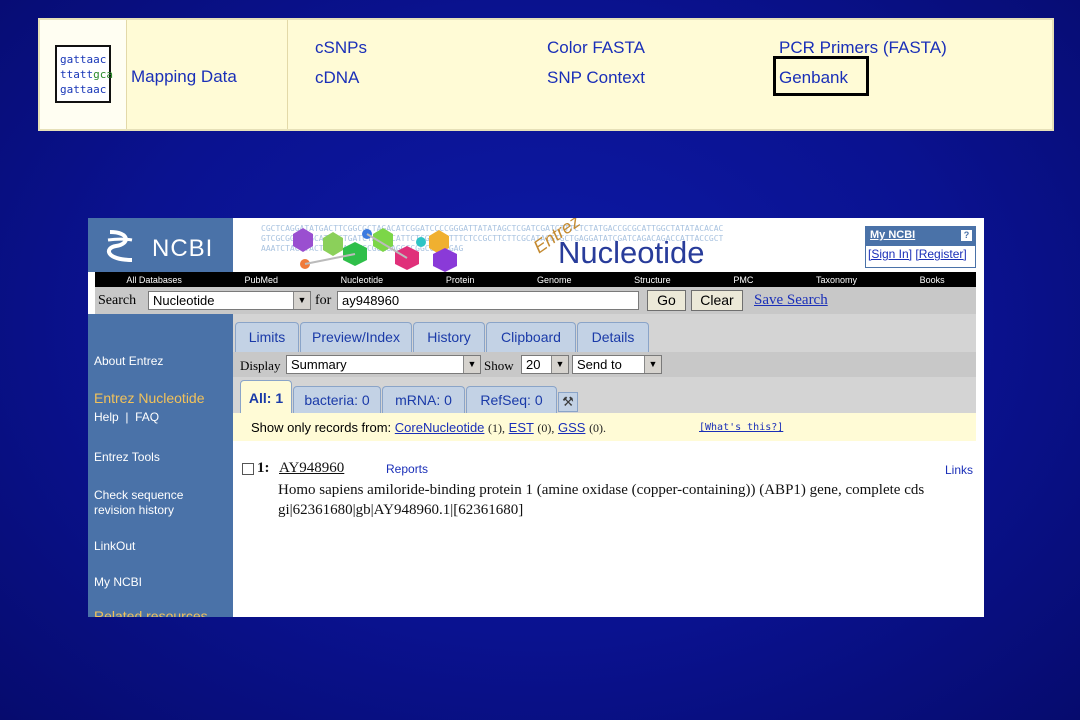  What do you see at coordinates (149, 398) in the screenshot?
I see `sidebar-item-entrez-nucleotide: Entrez Nucleotide` at bounding box center [149, 398].